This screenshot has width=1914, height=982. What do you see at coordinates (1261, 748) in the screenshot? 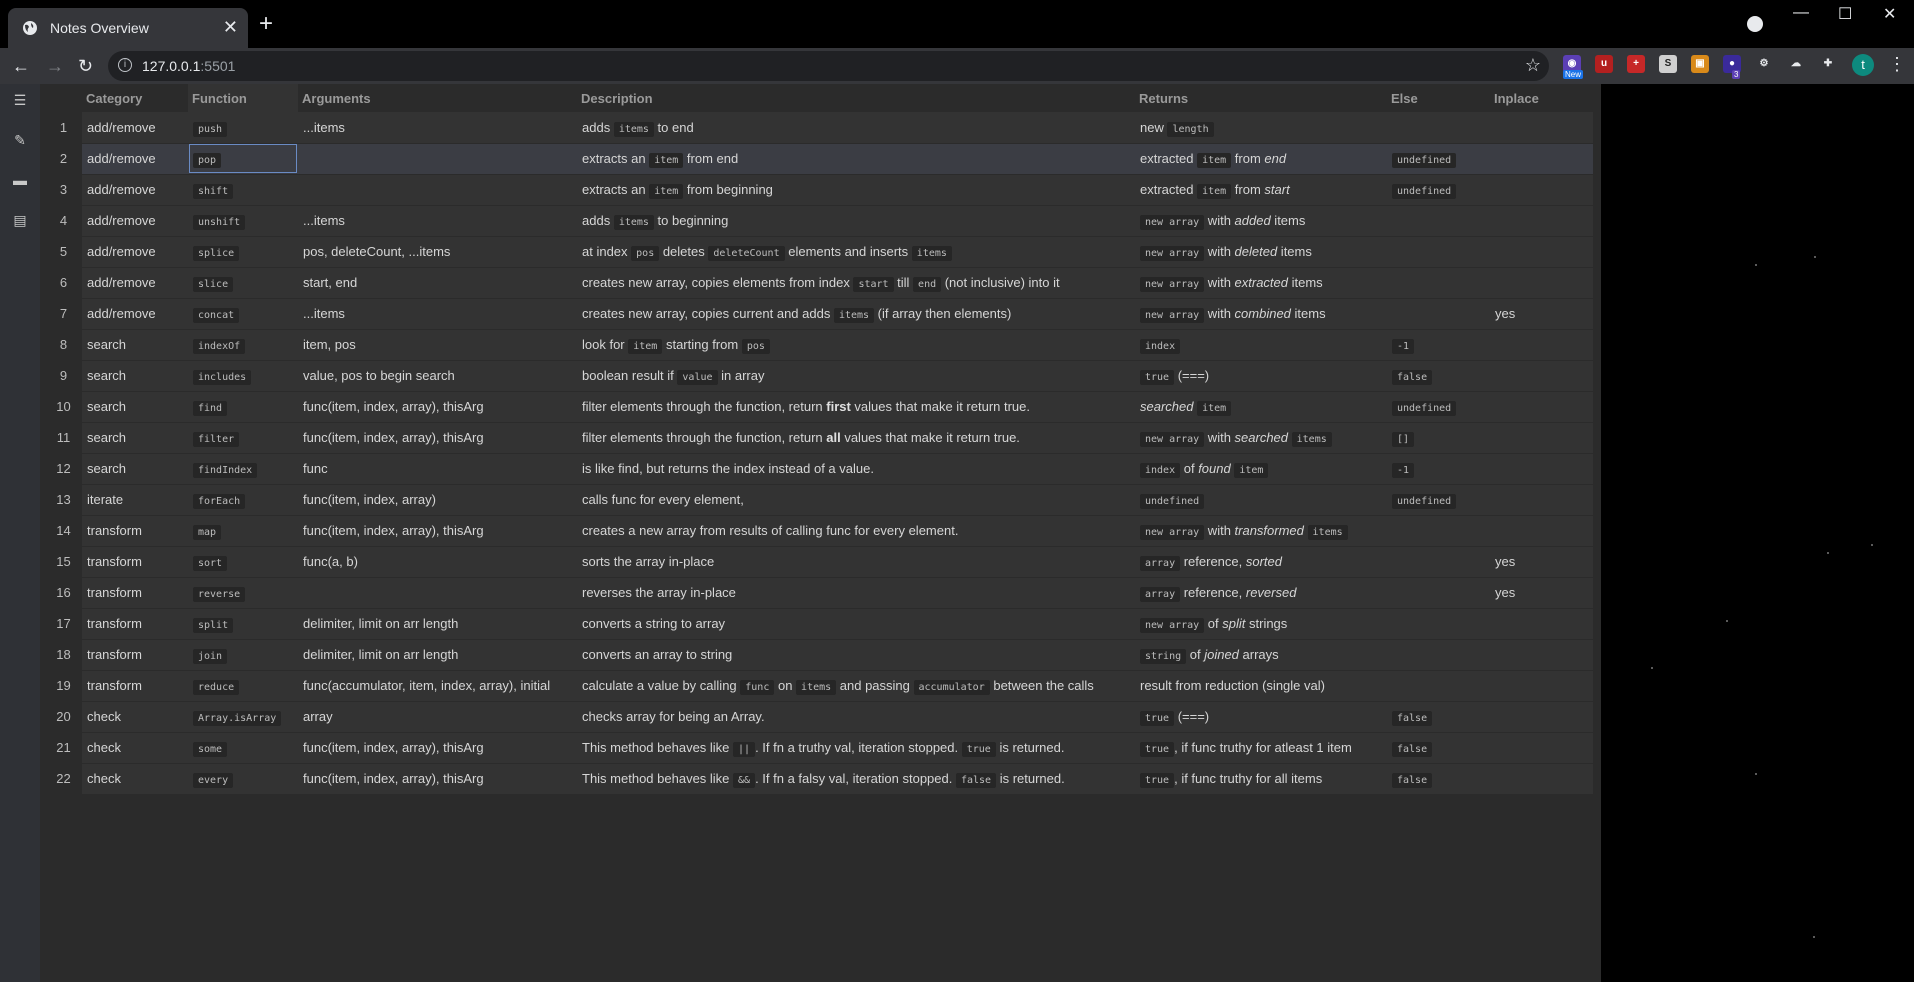
I see `cell-returns: true, if func truthy for atleast 1 item` at bounding box center [1261, 748].